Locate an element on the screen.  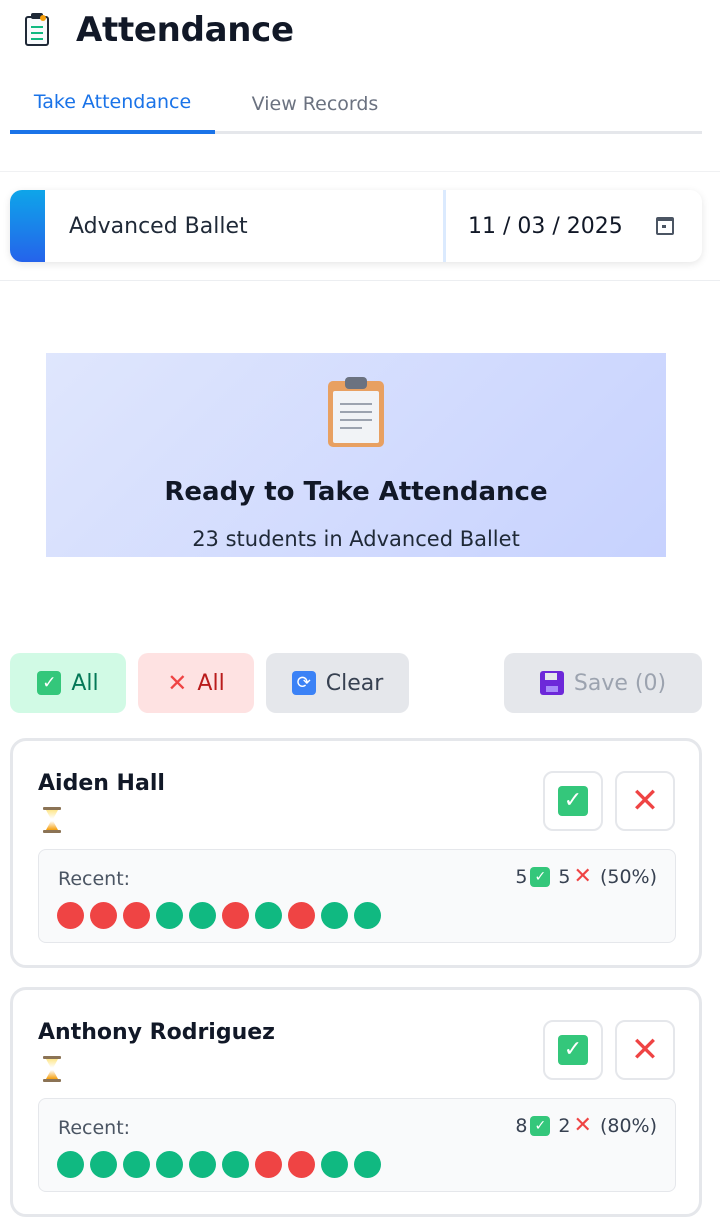
class-accent-bar is located at coordinates (27, 226).